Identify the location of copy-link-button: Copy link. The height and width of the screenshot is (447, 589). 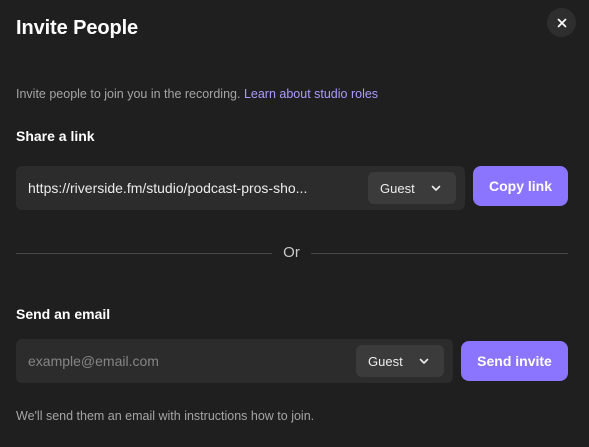
(520, 186).